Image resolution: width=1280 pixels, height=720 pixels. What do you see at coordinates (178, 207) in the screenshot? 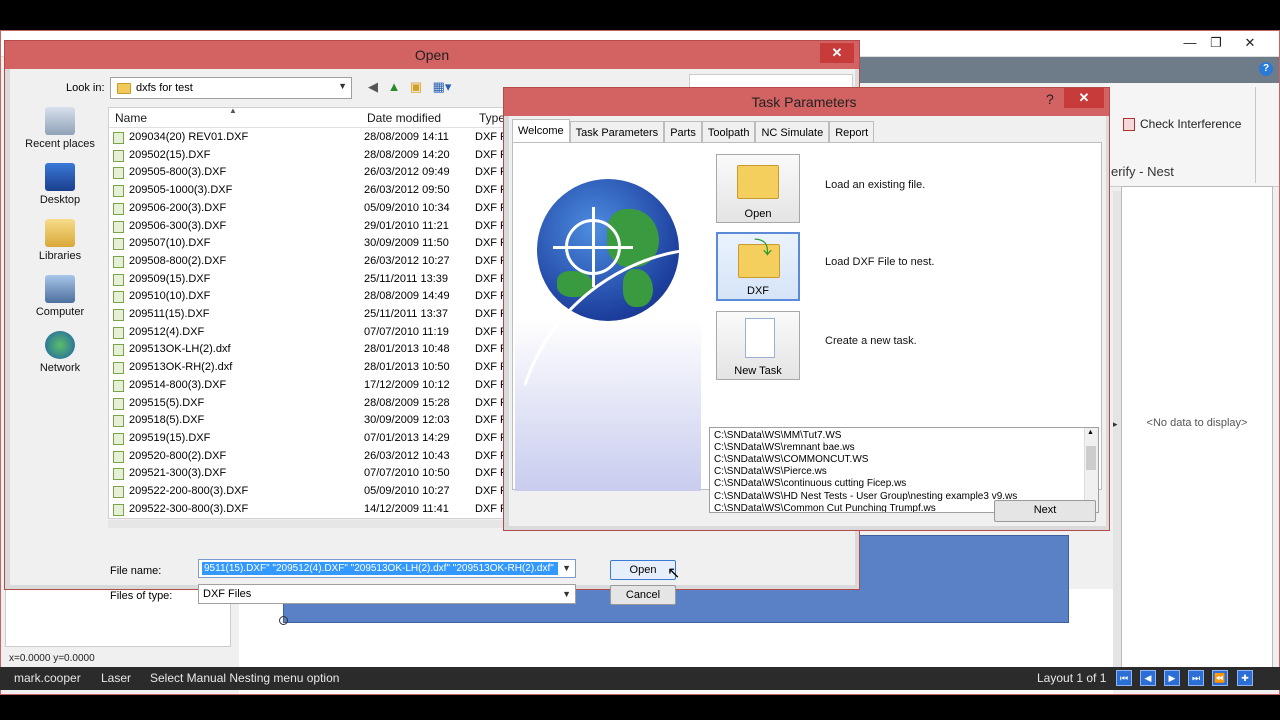
I see `file-name-cell: 209506-200(3).DXF` at bounding box center [178, 207].